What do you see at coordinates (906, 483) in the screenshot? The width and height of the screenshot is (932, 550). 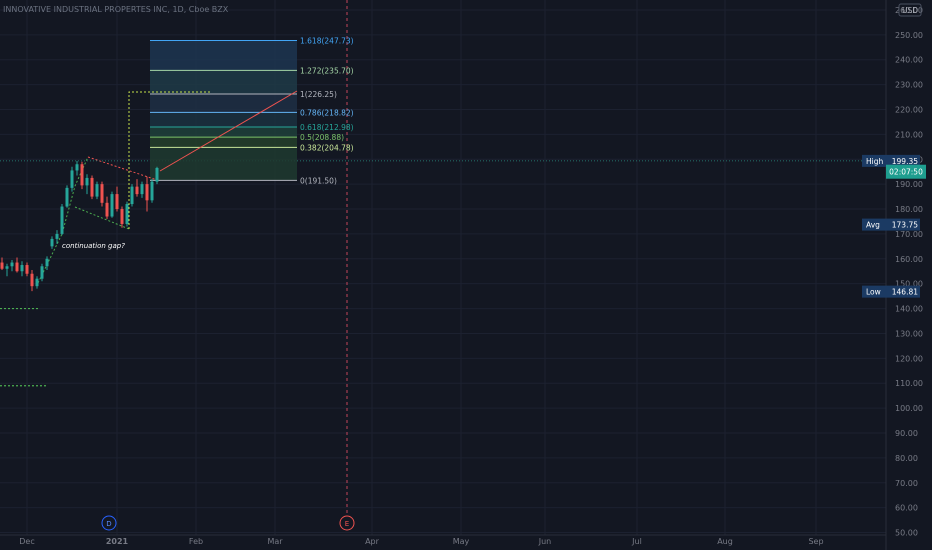 I see `y-tick-label: 70.00` at bounding box center [906, 483].